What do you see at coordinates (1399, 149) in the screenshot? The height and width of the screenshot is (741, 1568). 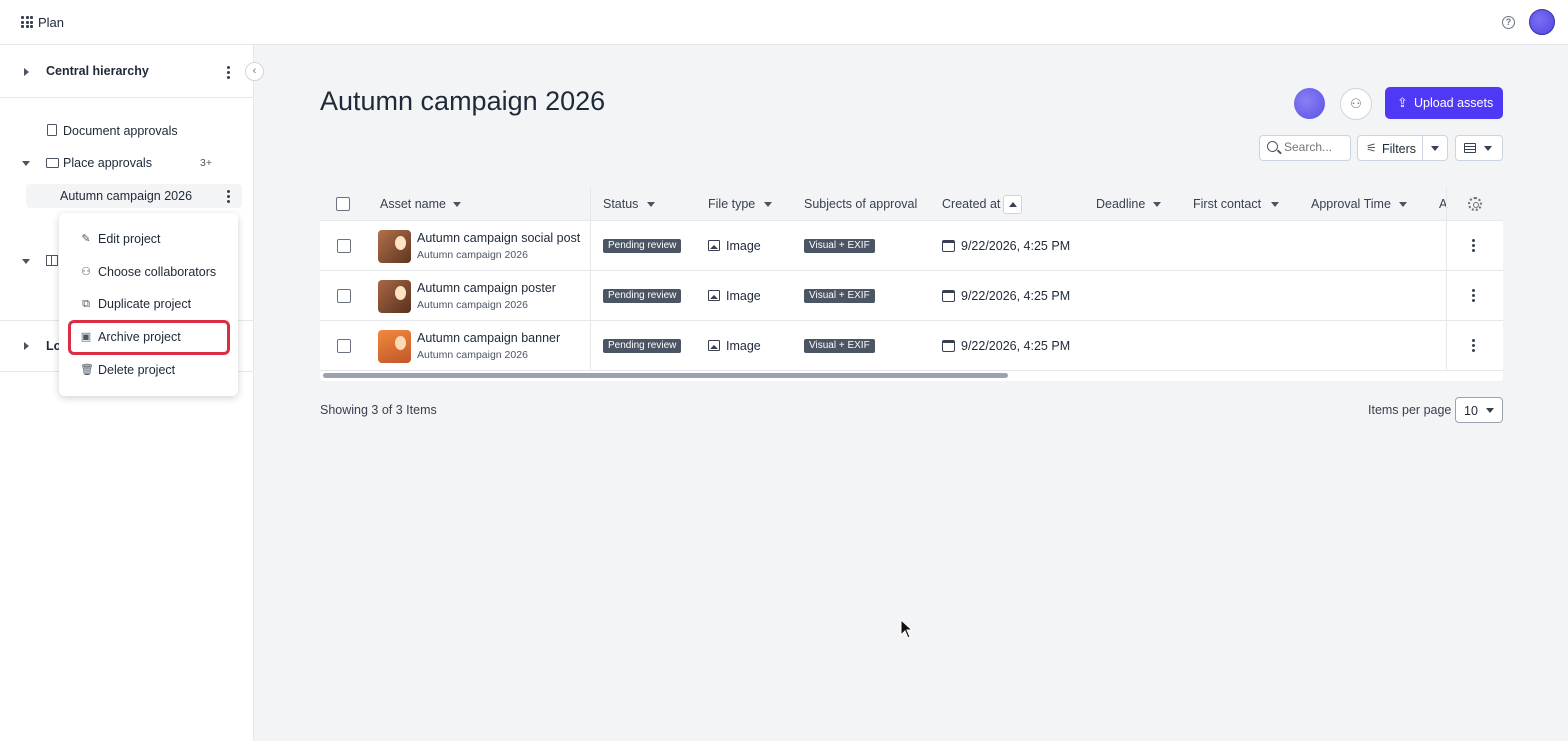 I see `filters-label: Filters` at bounding box center [1399, 149].